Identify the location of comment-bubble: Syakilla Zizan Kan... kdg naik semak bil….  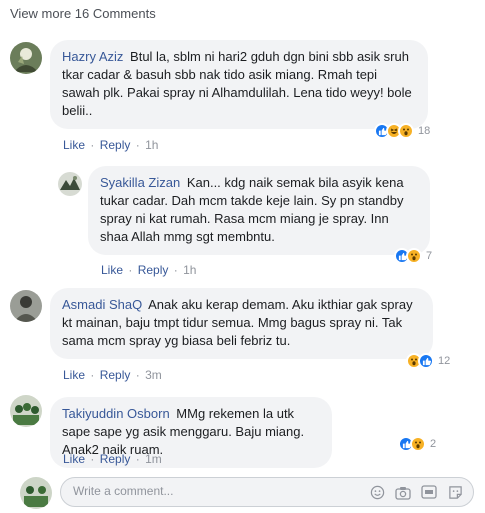
(259, 210).